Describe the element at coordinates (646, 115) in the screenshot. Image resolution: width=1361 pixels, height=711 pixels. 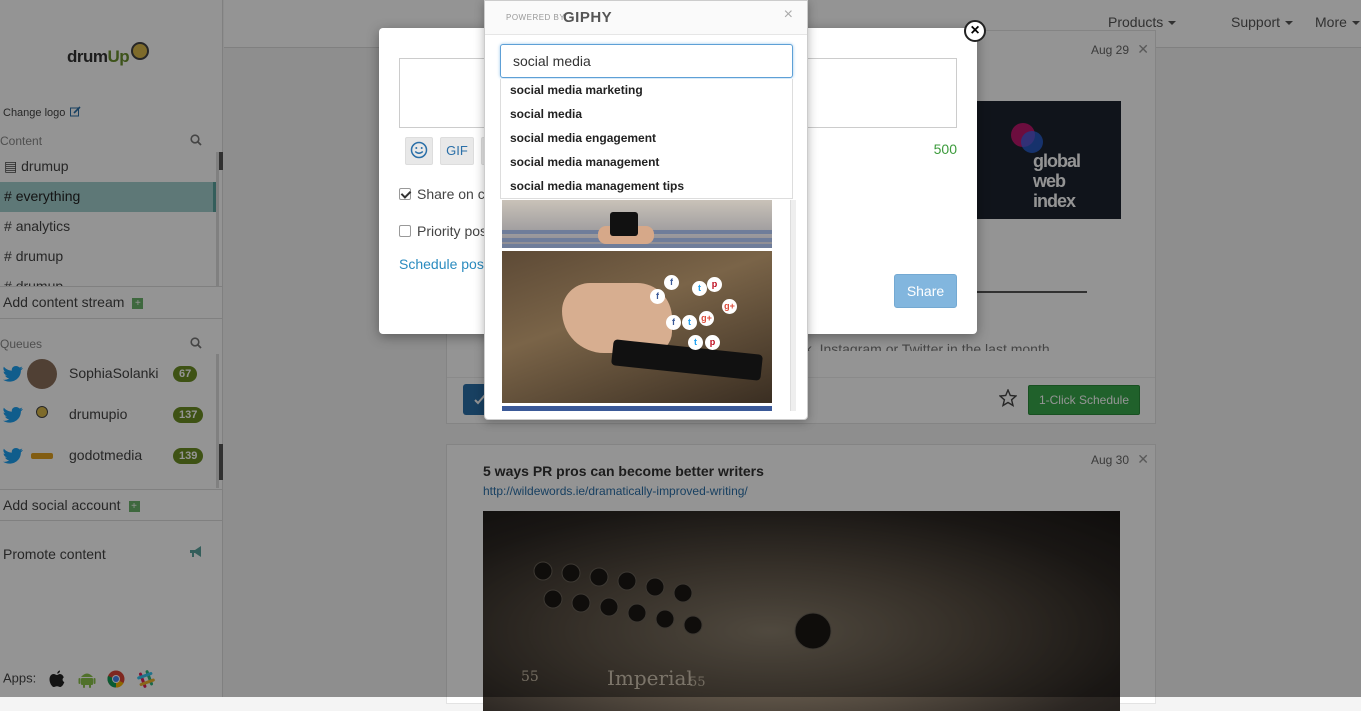
I see `suggestion-item: social media` at that location.